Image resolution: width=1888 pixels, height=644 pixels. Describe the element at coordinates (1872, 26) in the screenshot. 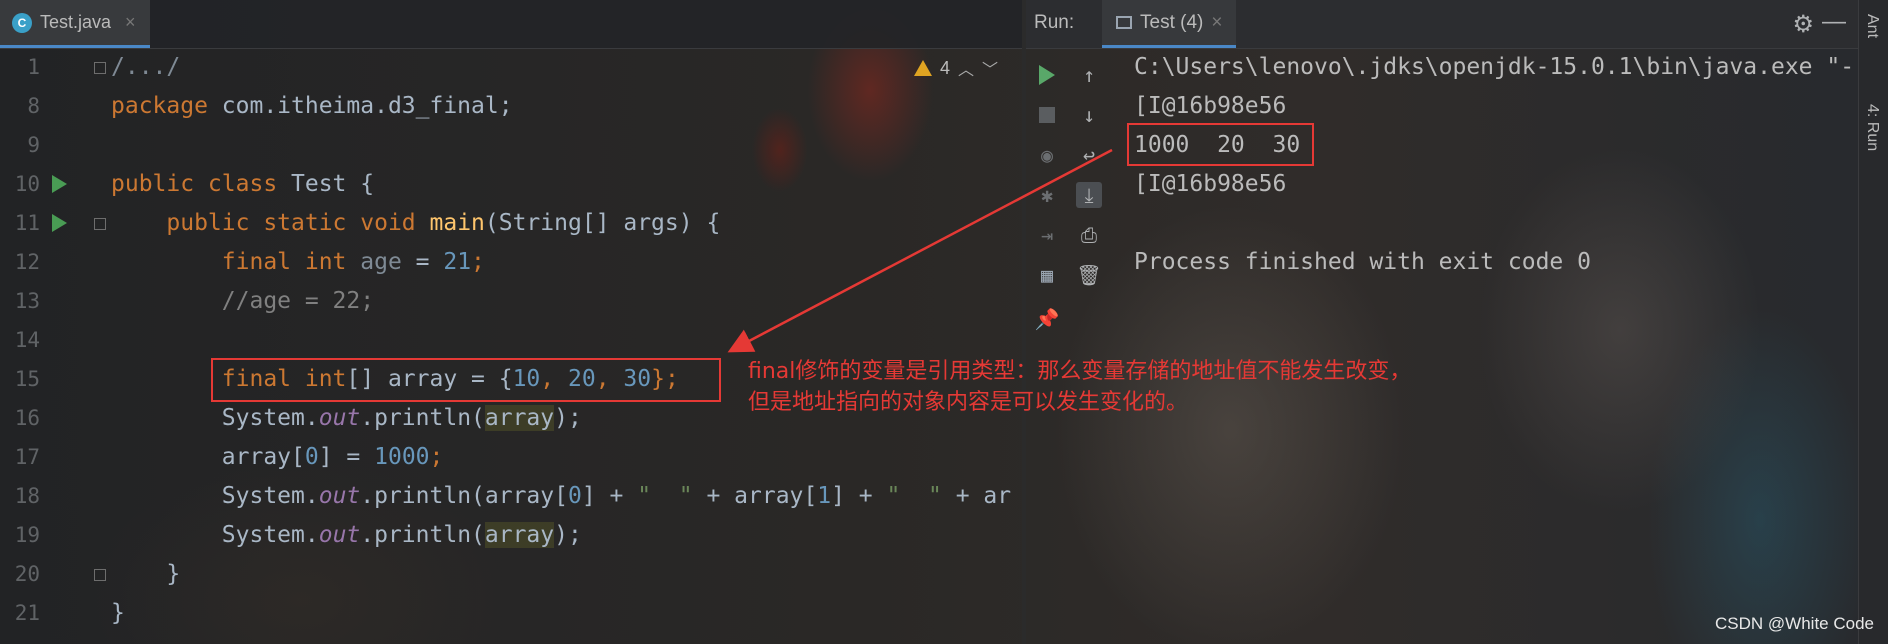

I see `ant-tool-tab: Ant` at that location.